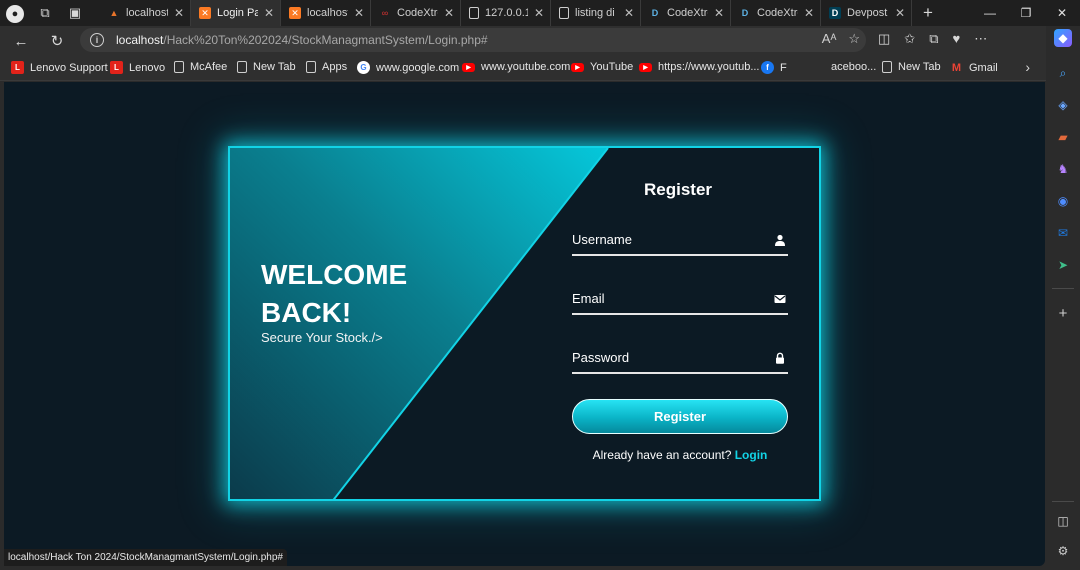 The image size is (1080, 570). Describe the element at coordinates (680, 359) in the screenshot. I see `password-field: Password` at that location.